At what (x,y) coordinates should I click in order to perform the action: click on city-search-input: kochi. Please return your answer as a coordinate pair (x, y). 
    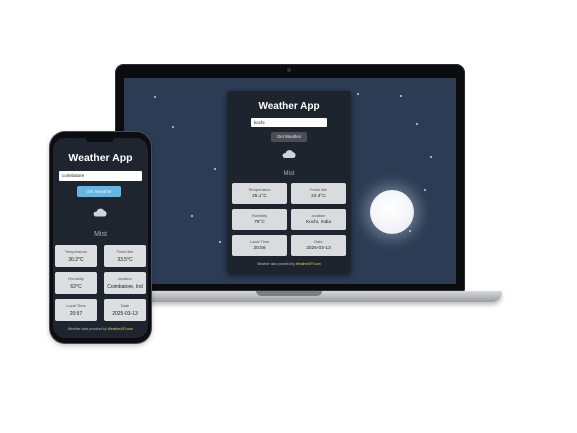
    Looking at the image, I should click on (289, 122).